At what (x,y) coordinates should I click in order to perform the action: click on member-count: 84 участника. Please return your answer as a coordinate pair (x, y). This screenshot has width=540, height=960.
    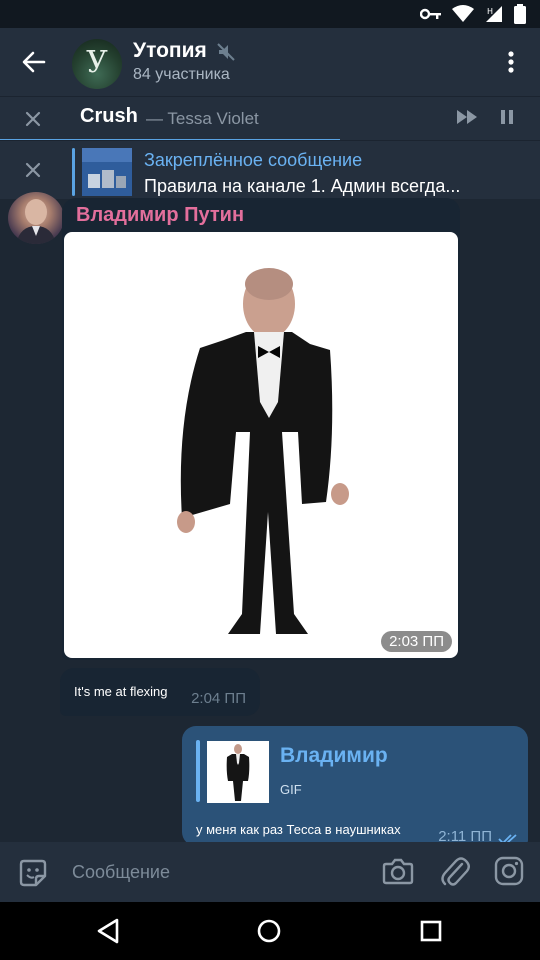
    Looking at the image, I should click on (181, 74).